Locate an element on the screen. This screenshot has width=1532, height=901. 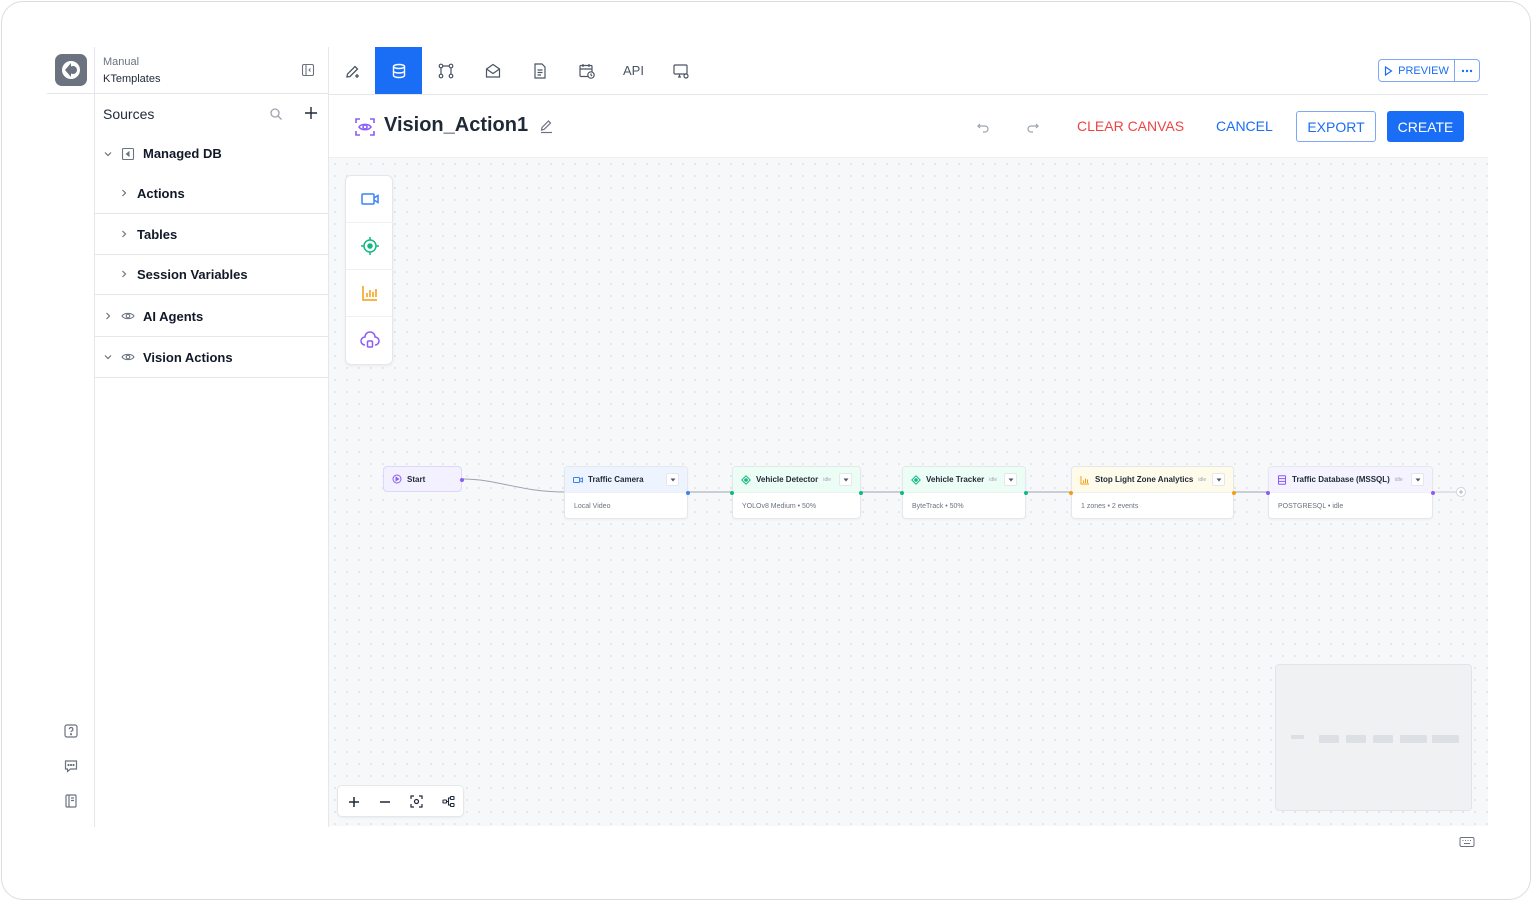
docs-icon is located at coordinates (71, 801).